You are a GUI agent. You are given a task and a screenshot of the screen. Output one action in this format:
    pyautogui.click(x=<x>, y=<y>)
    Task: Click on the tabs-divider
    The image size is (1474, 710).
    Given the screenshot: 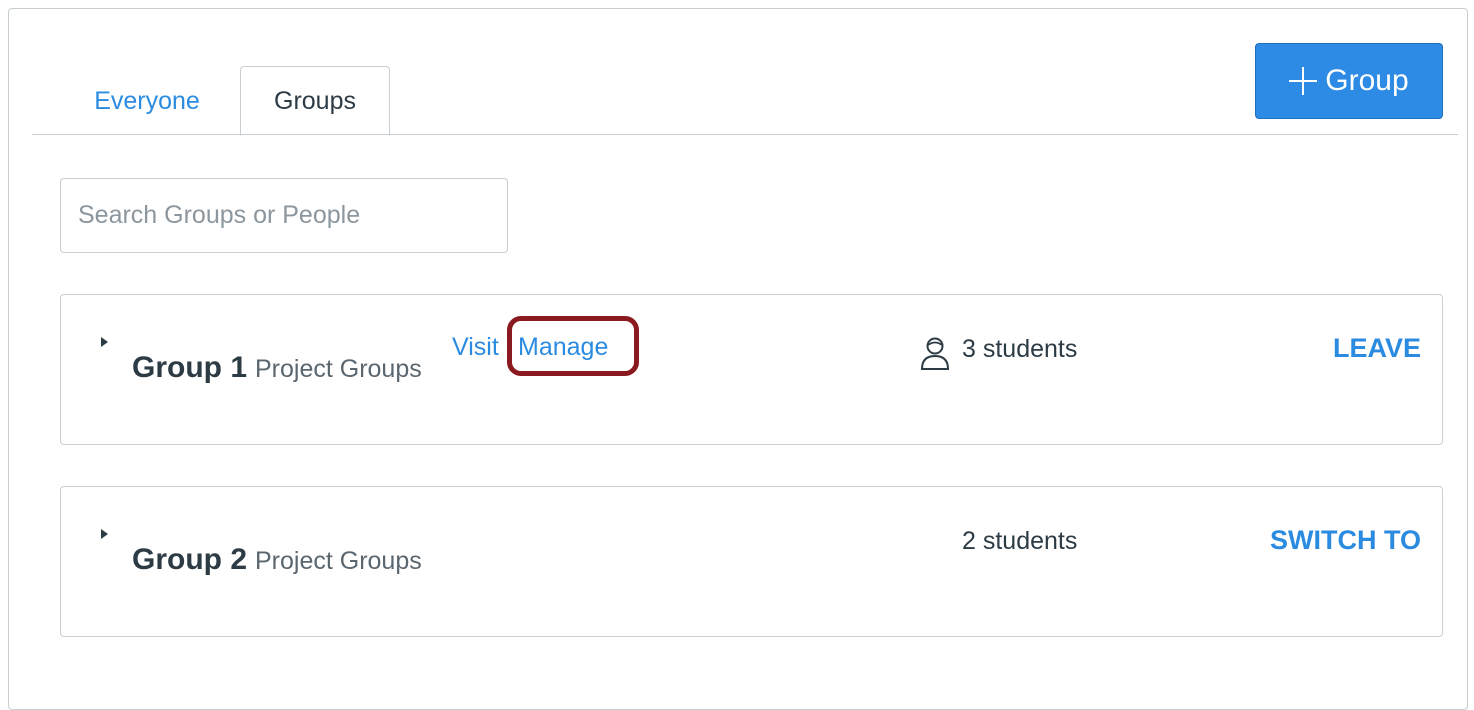 What is the action you would take?
    pyautogui.click(x=745, y=134)
    